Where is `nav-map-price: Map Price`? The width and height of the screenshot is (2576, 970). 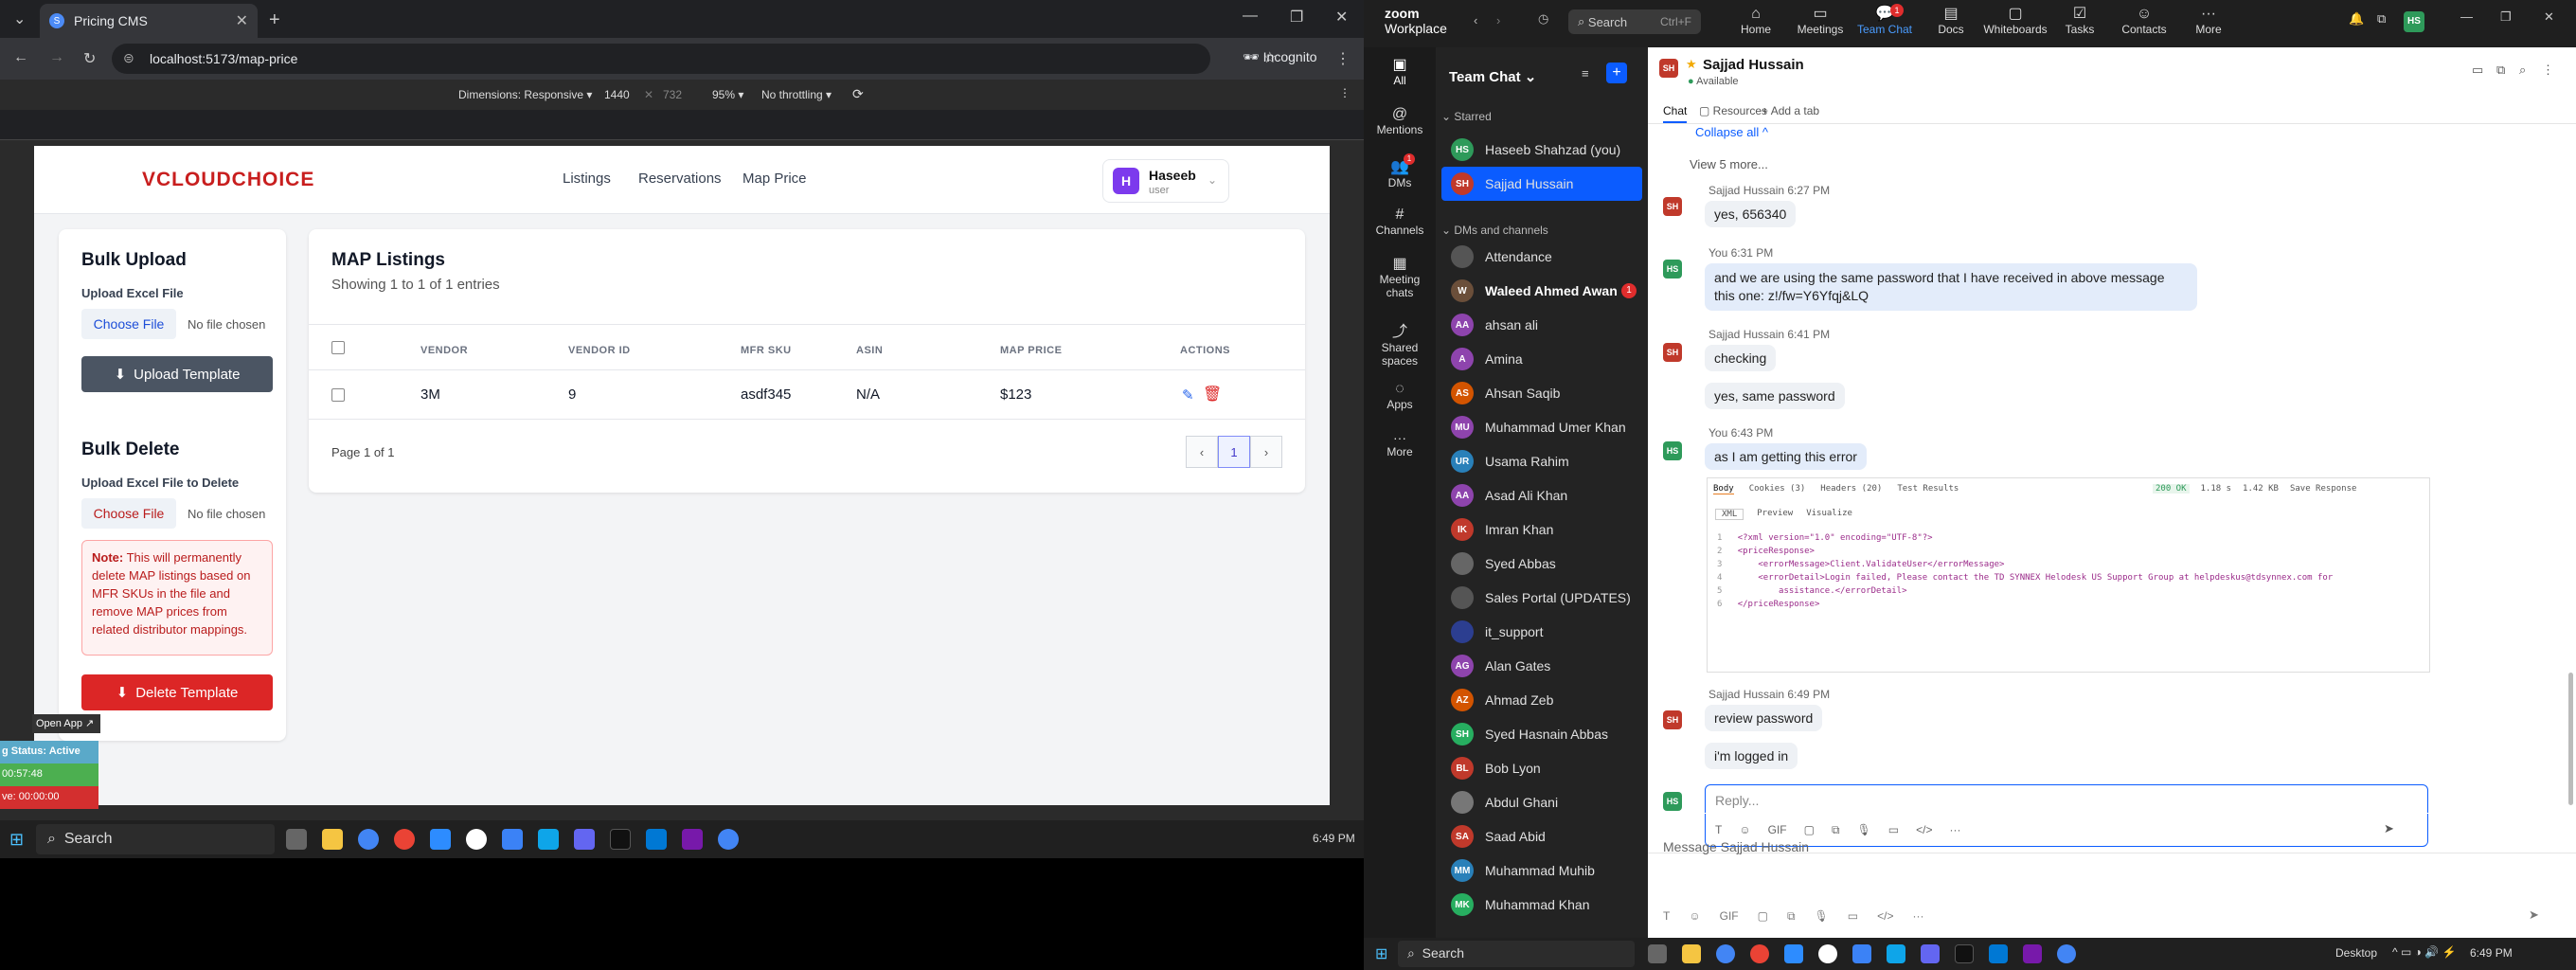 nav-map-price: Map Price is located at coordinates (774, 179).